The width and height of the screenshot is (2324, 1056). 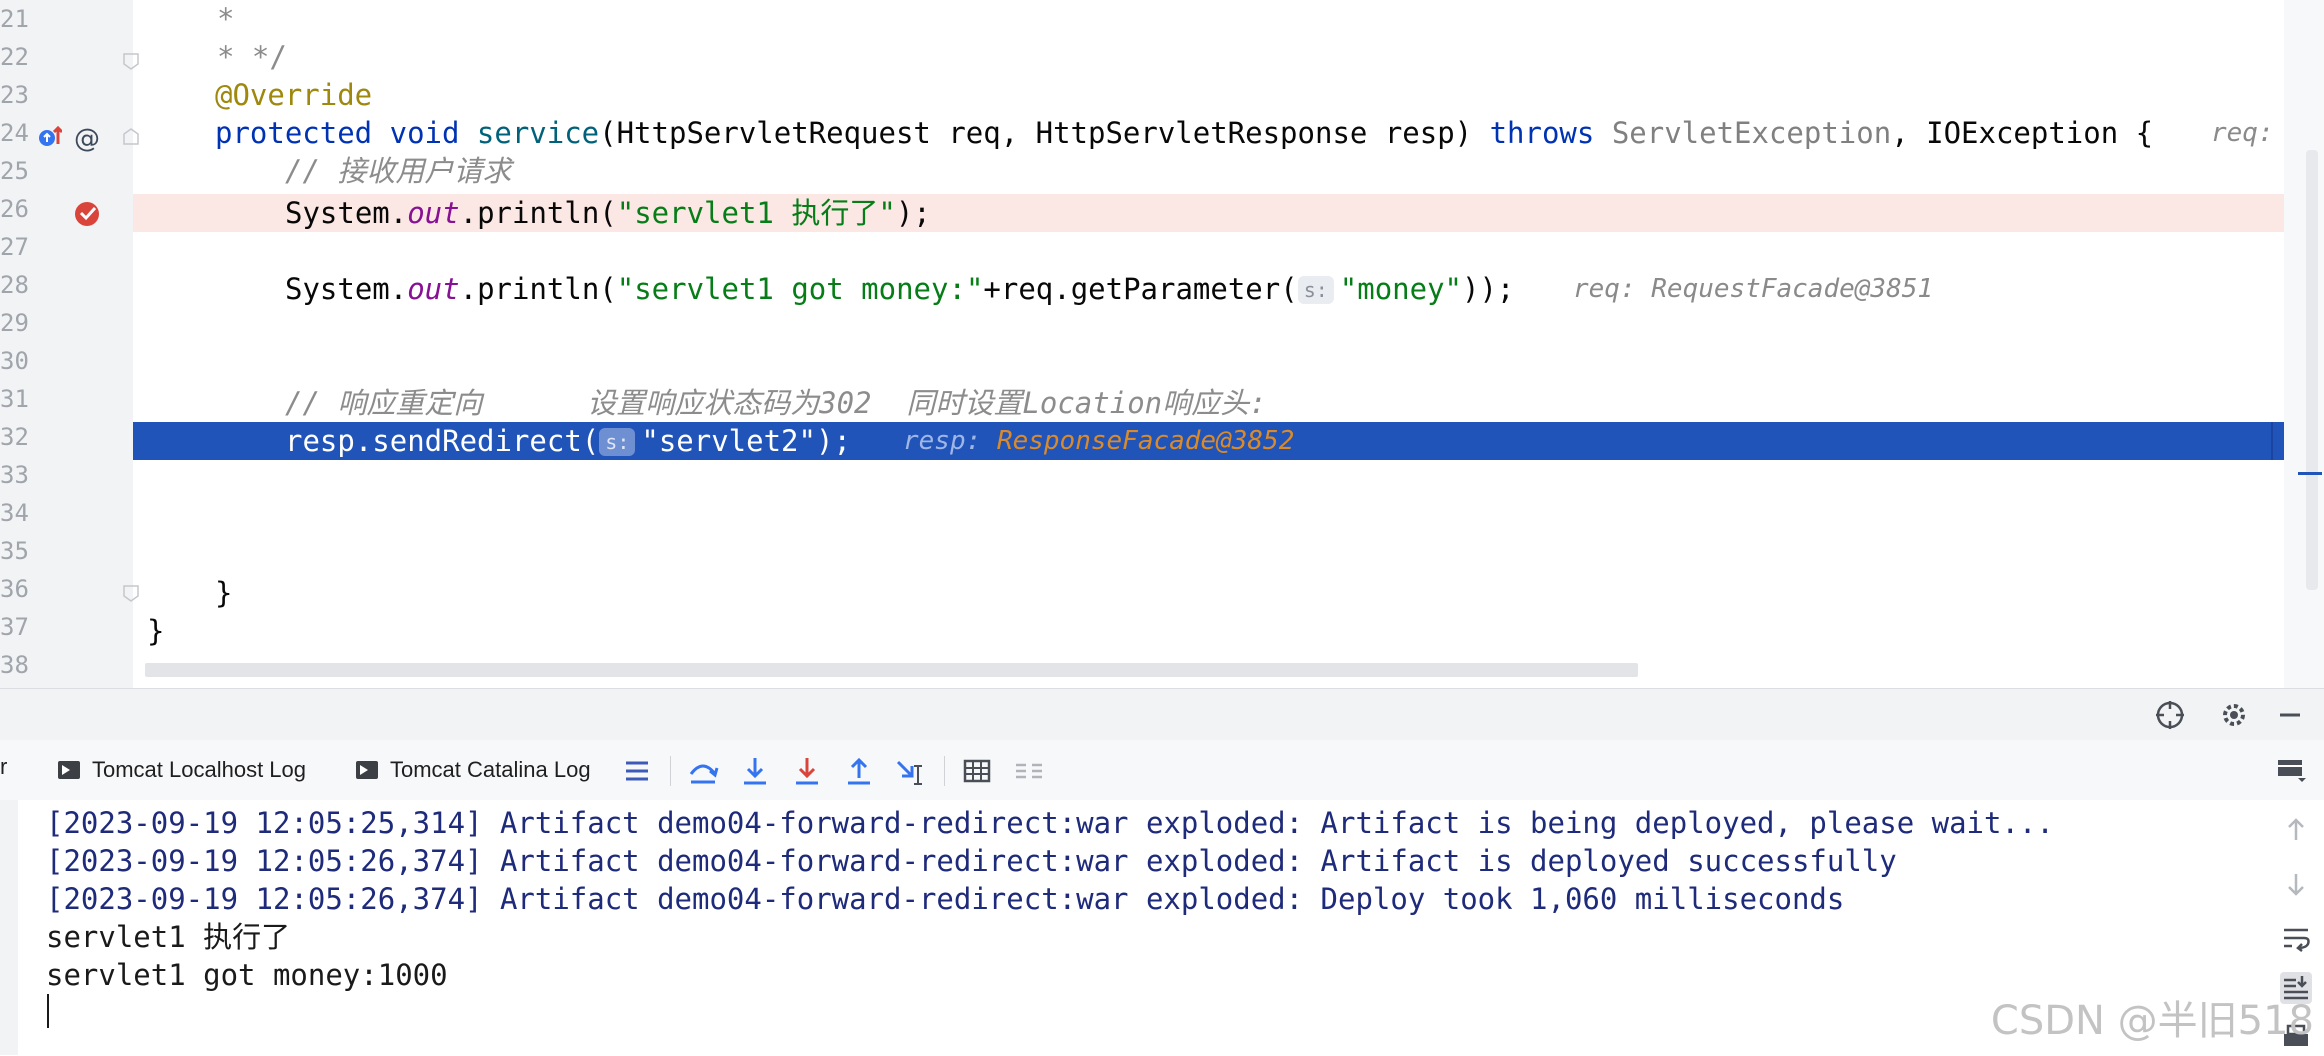 What do you see at coordinates (4, 766) in the screenshot?
I see `tab-overflow-edge: r` at bounding box center [4, 766].